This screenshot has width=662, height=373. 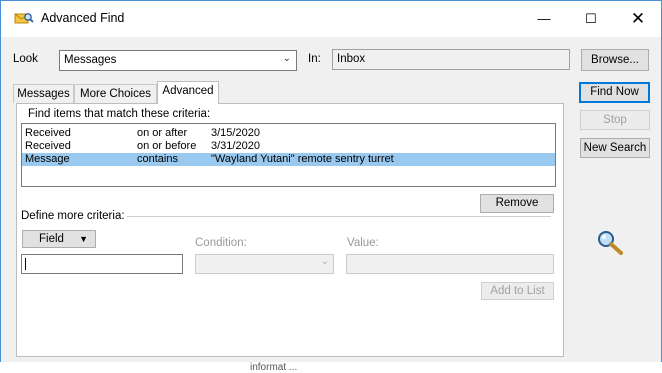 What do you see at coordinates (591, 19) in the screenshot?
I see `maximize-button: ☐` at bounding box center [591, 19].